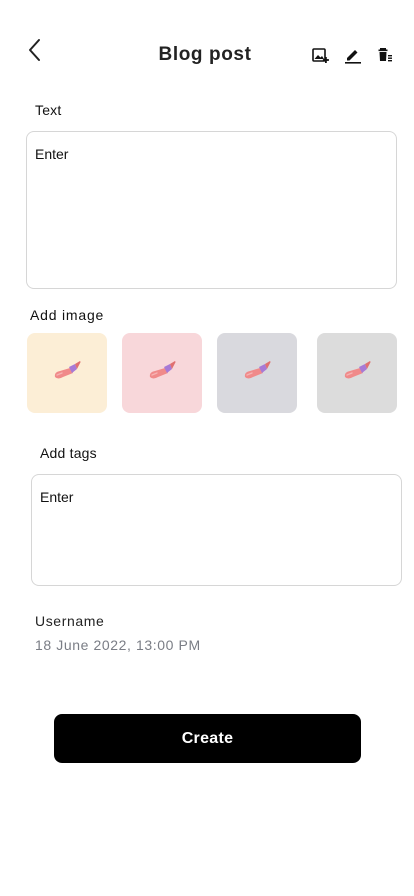 The image size is (414, 896). Describe the element at coordinates (67, 315) in the screenshot. I see `add-image-label: Add image` at that location.